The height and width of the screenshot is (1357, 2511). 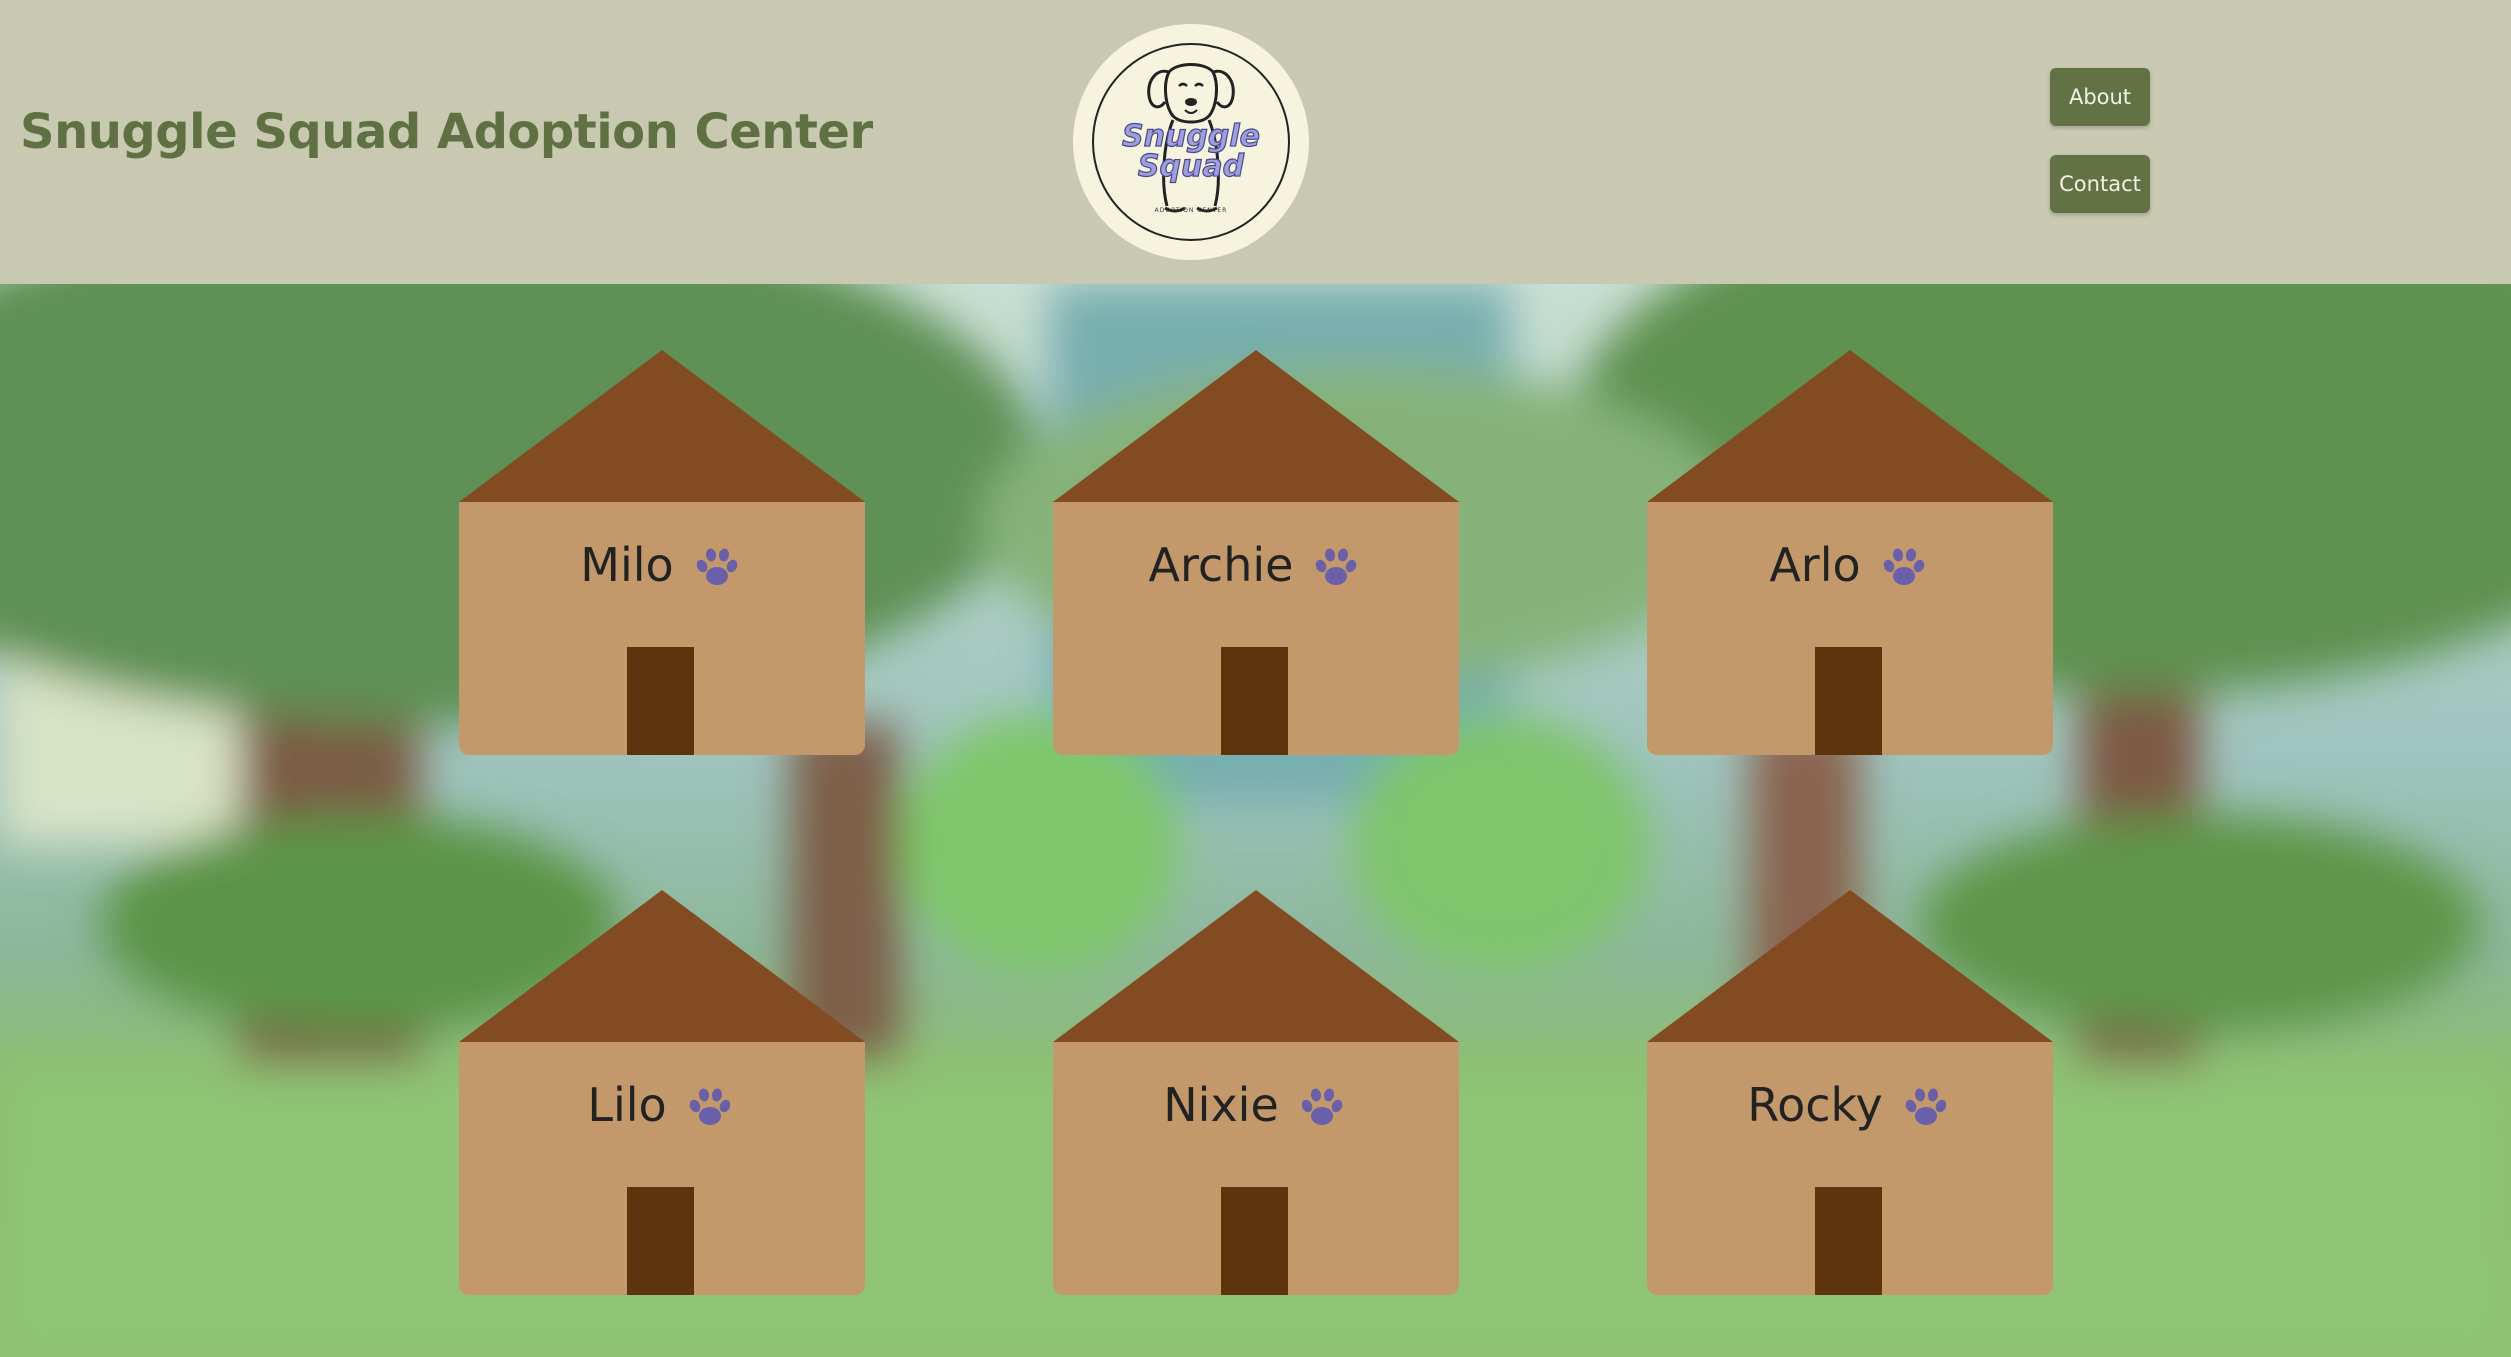 I want to click on house-label: Arlo, so click(x=1850, y=565).